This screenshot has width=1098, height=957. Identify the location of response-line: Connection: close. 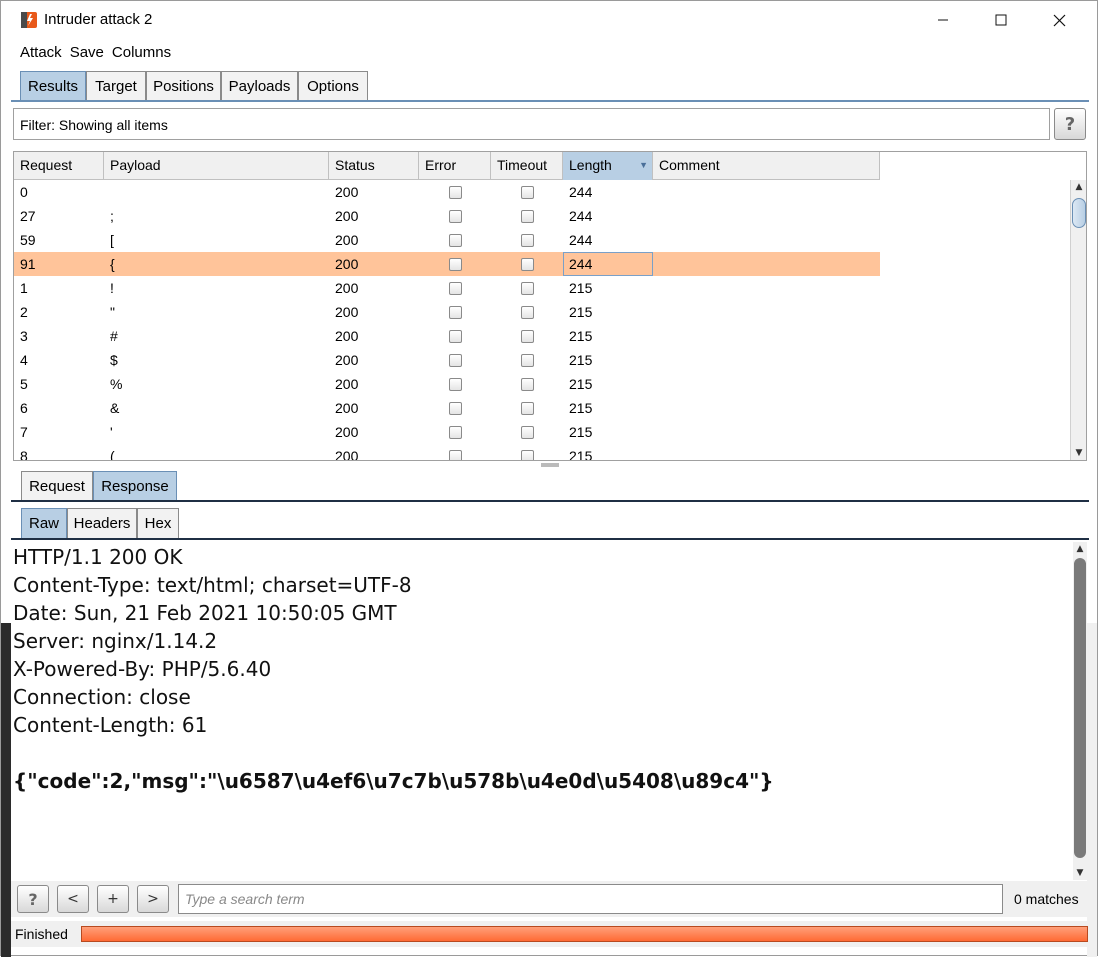
(102, 697).